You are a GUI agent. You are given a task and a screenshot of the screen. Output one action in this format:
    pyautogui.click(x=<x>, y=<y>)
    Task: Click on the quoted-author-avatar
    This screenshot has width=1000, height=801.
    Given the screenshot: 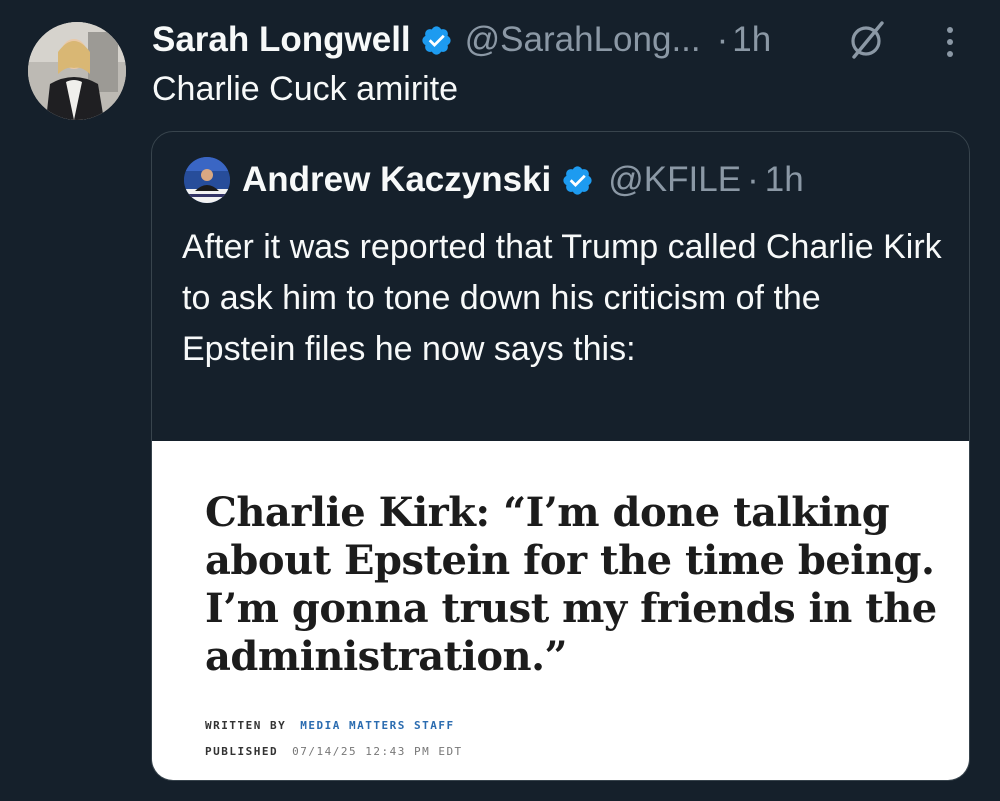 What is the action you would take?
    pyautogui.click(x=207, y=180)
    